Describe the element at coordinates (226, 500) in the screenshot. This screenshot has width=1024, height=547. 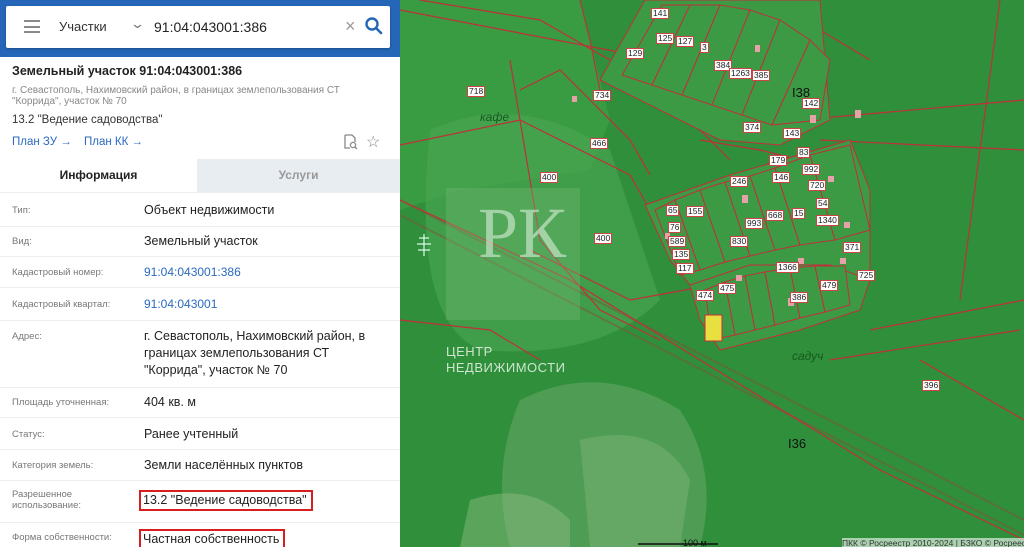
I see `row-value: 13.2 "Ведение садоводства"` at that location.